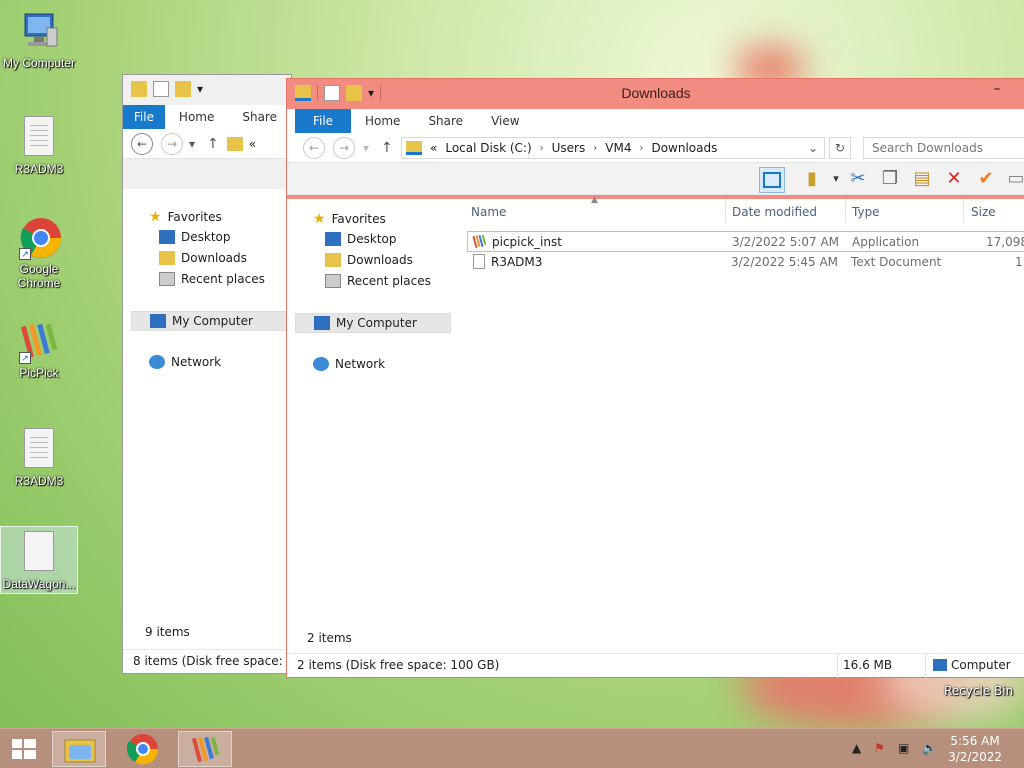  Describe the element at coordinates (858, 180) in the screenshot. I see `cut-icon: ✂` at that location.